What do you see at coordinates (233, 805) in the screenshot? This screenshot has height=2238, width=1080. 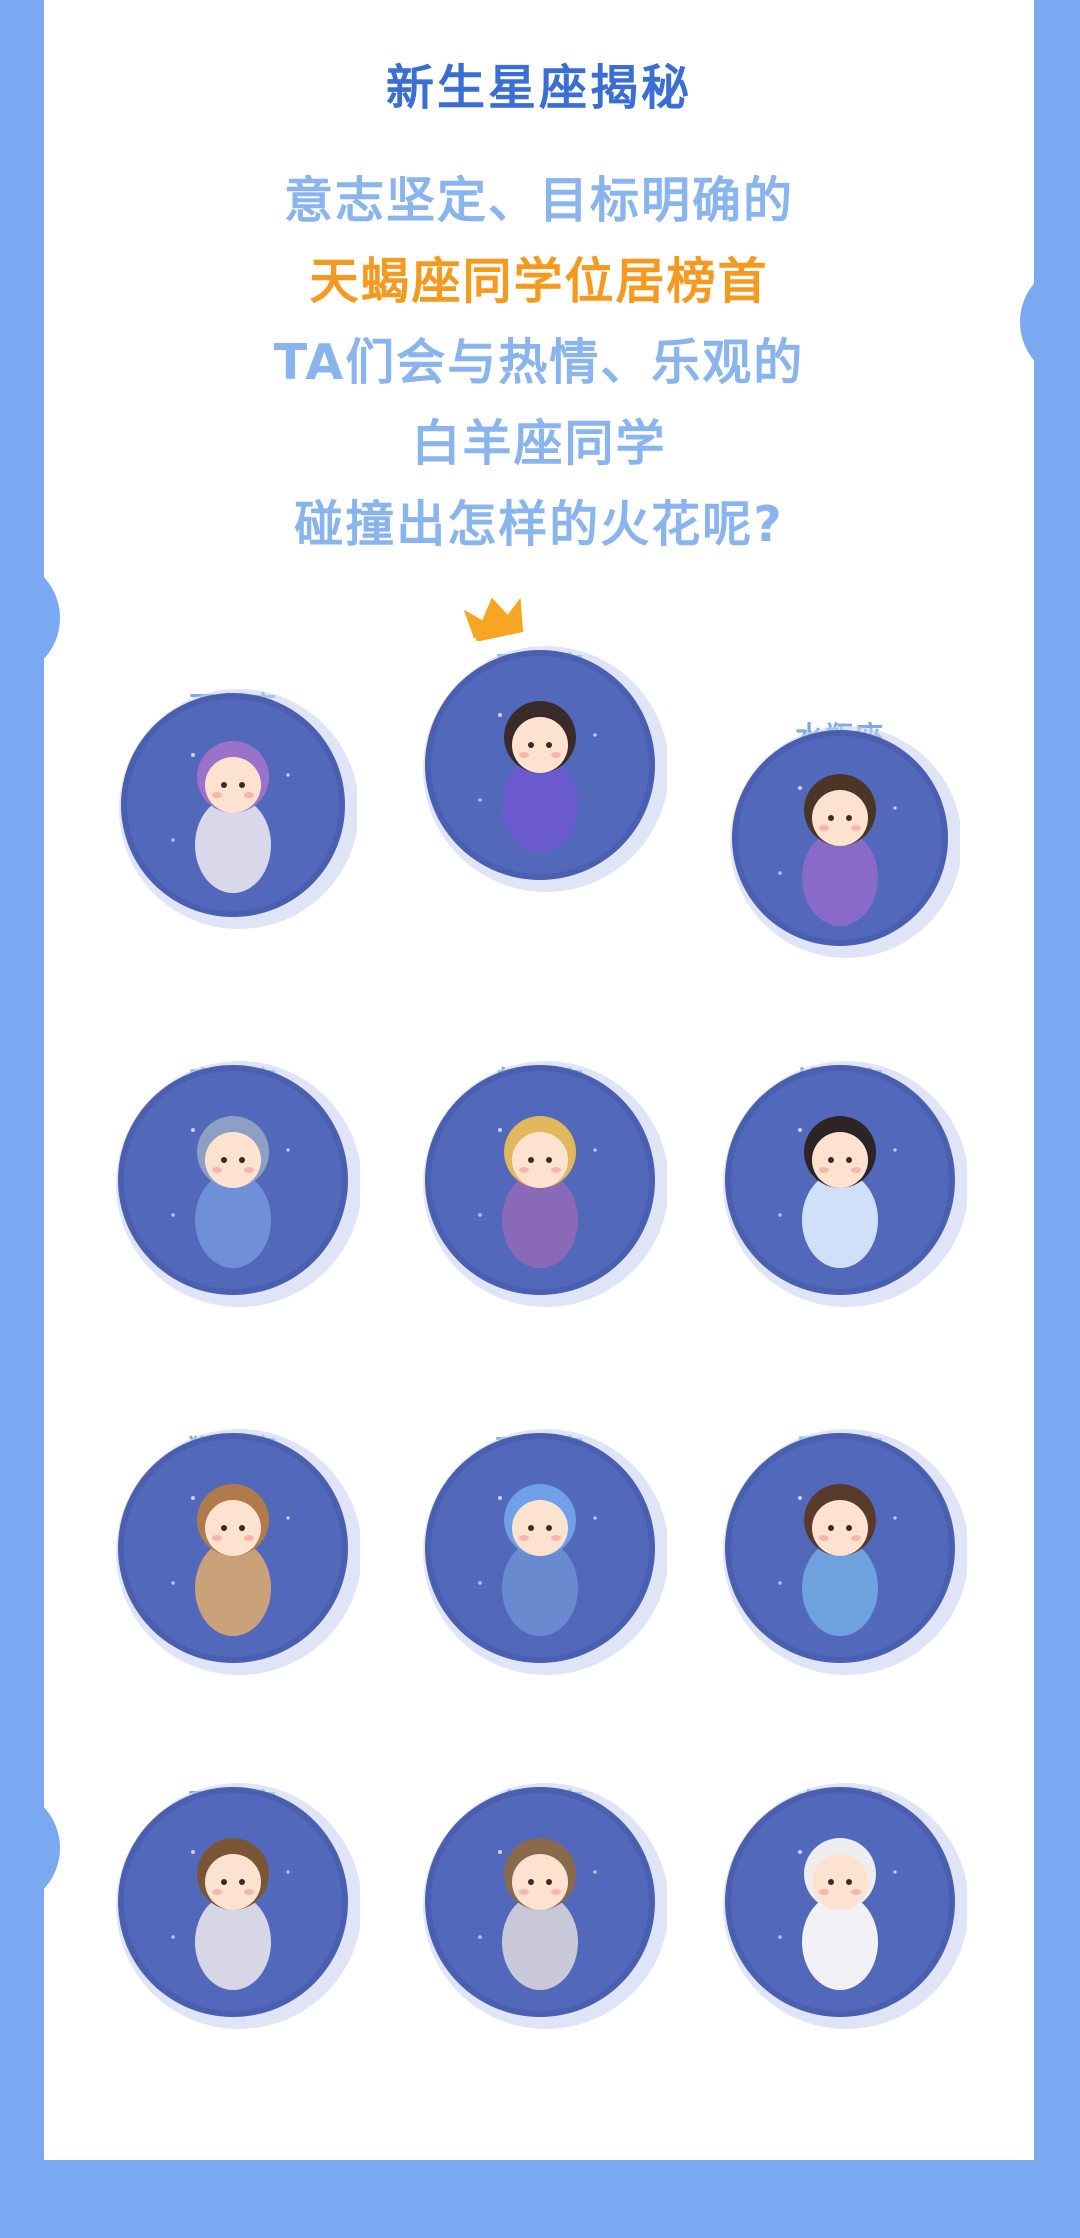 I see `libra-illustration` at bounding box center [233, 805].